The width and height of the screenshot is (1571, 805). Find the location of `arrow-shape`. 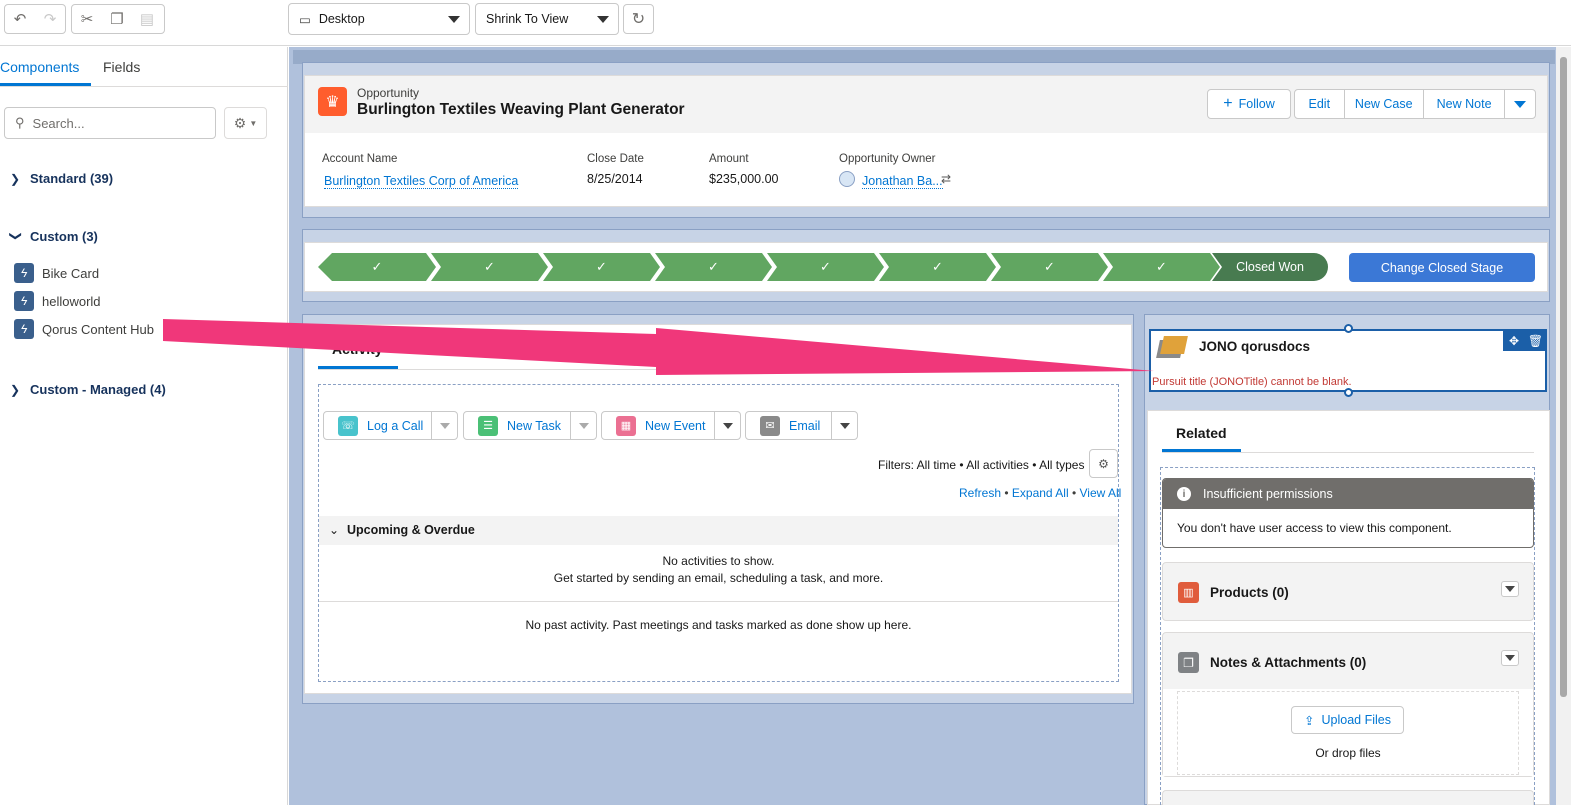

arrow-shape is located at coordinates (658, 347).